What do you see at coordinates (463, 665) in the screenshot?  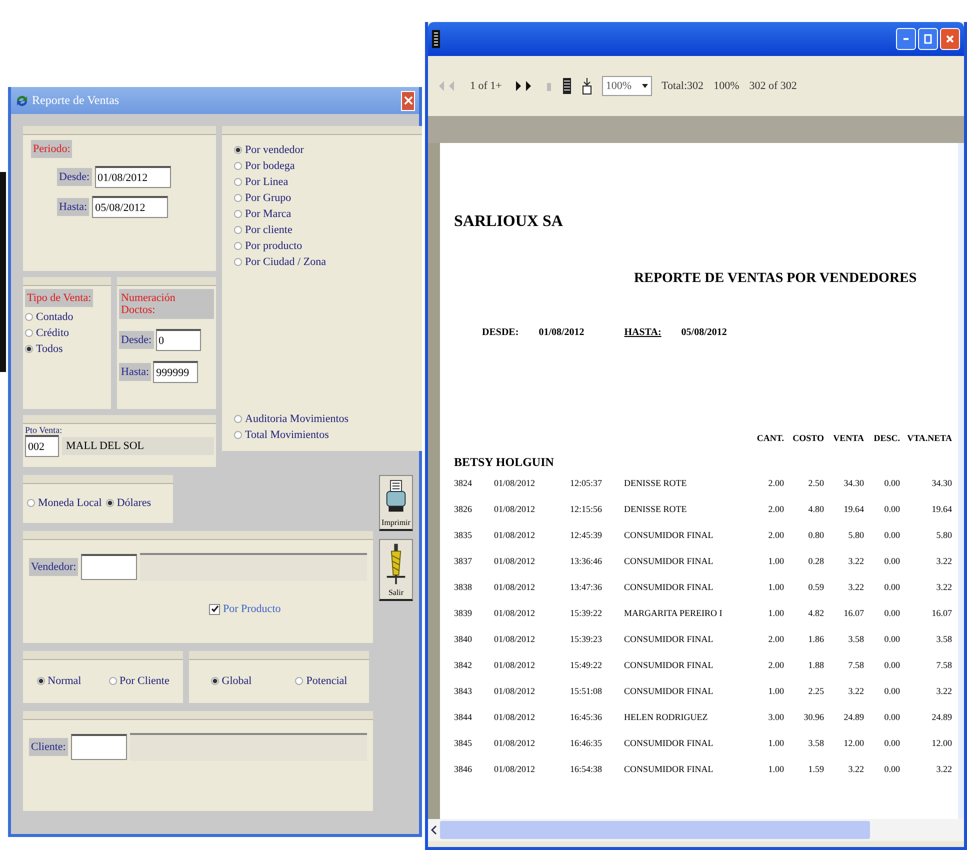 I see `document-number: 3842` at bounding box center [463, 665].